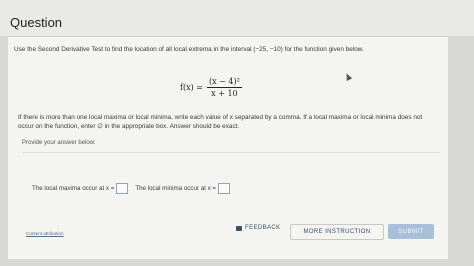 The height and width of the screenshot is (266, 474). Describe the element at coordinates (36, 22) in the screenshot. I see `page-title: Question` at that location.